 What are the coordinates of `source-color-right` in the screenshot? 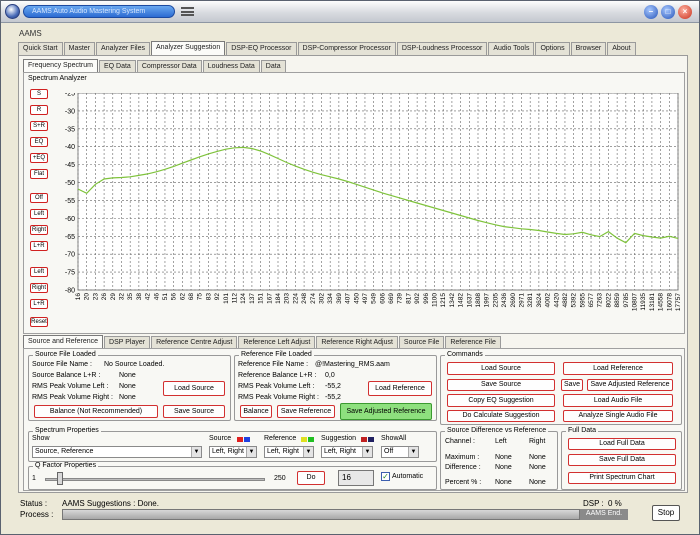 It's located at (247, 439).